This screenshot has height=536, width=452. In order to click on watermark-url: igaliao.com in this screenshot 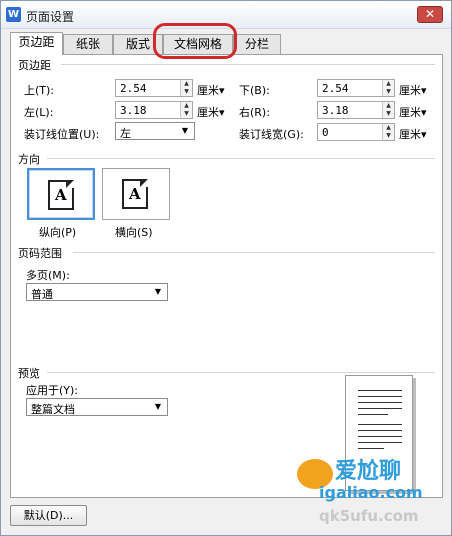, I will do `click(371, 492)`.